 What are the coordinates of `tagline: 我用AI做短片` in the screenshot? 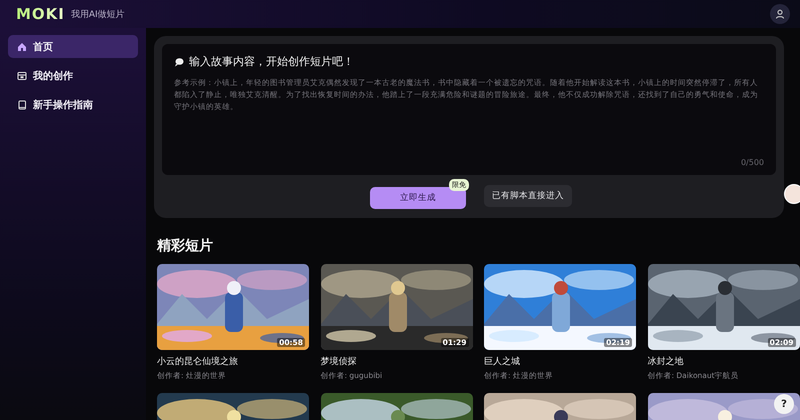 It's located at (97, 14).